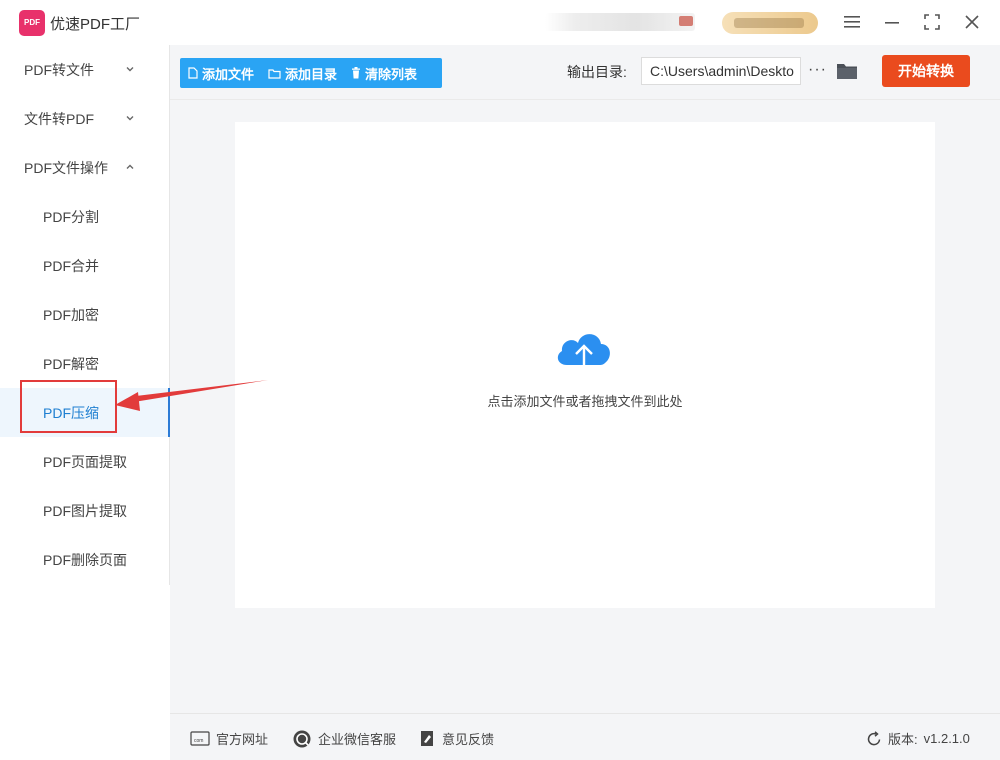 The height and width of the screenshot is (760, 1000). I want to click on sidebar-item-label: PDF删除页面, so click(85, 559).